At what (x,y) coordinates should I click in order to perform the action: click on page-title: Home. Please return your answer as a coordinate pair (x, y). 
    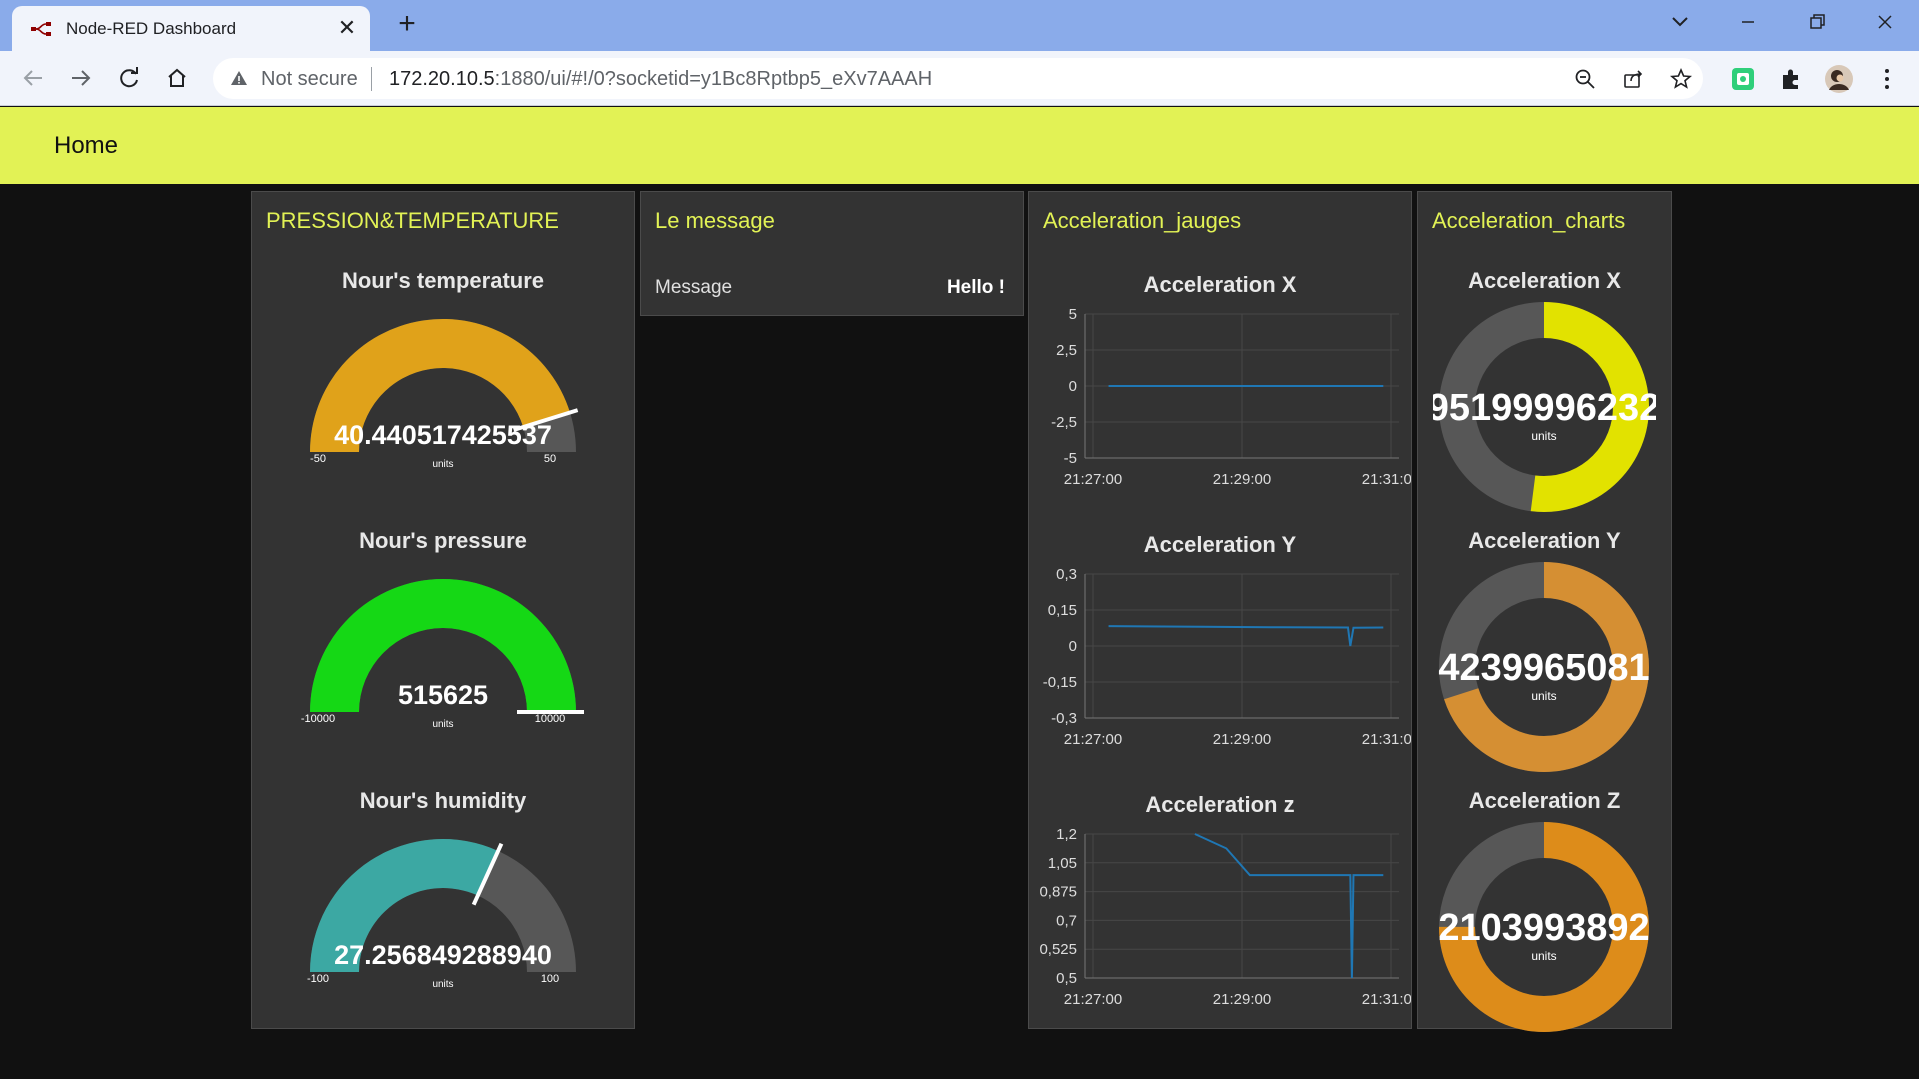
    Looking at the image, I should click on (86, 145).